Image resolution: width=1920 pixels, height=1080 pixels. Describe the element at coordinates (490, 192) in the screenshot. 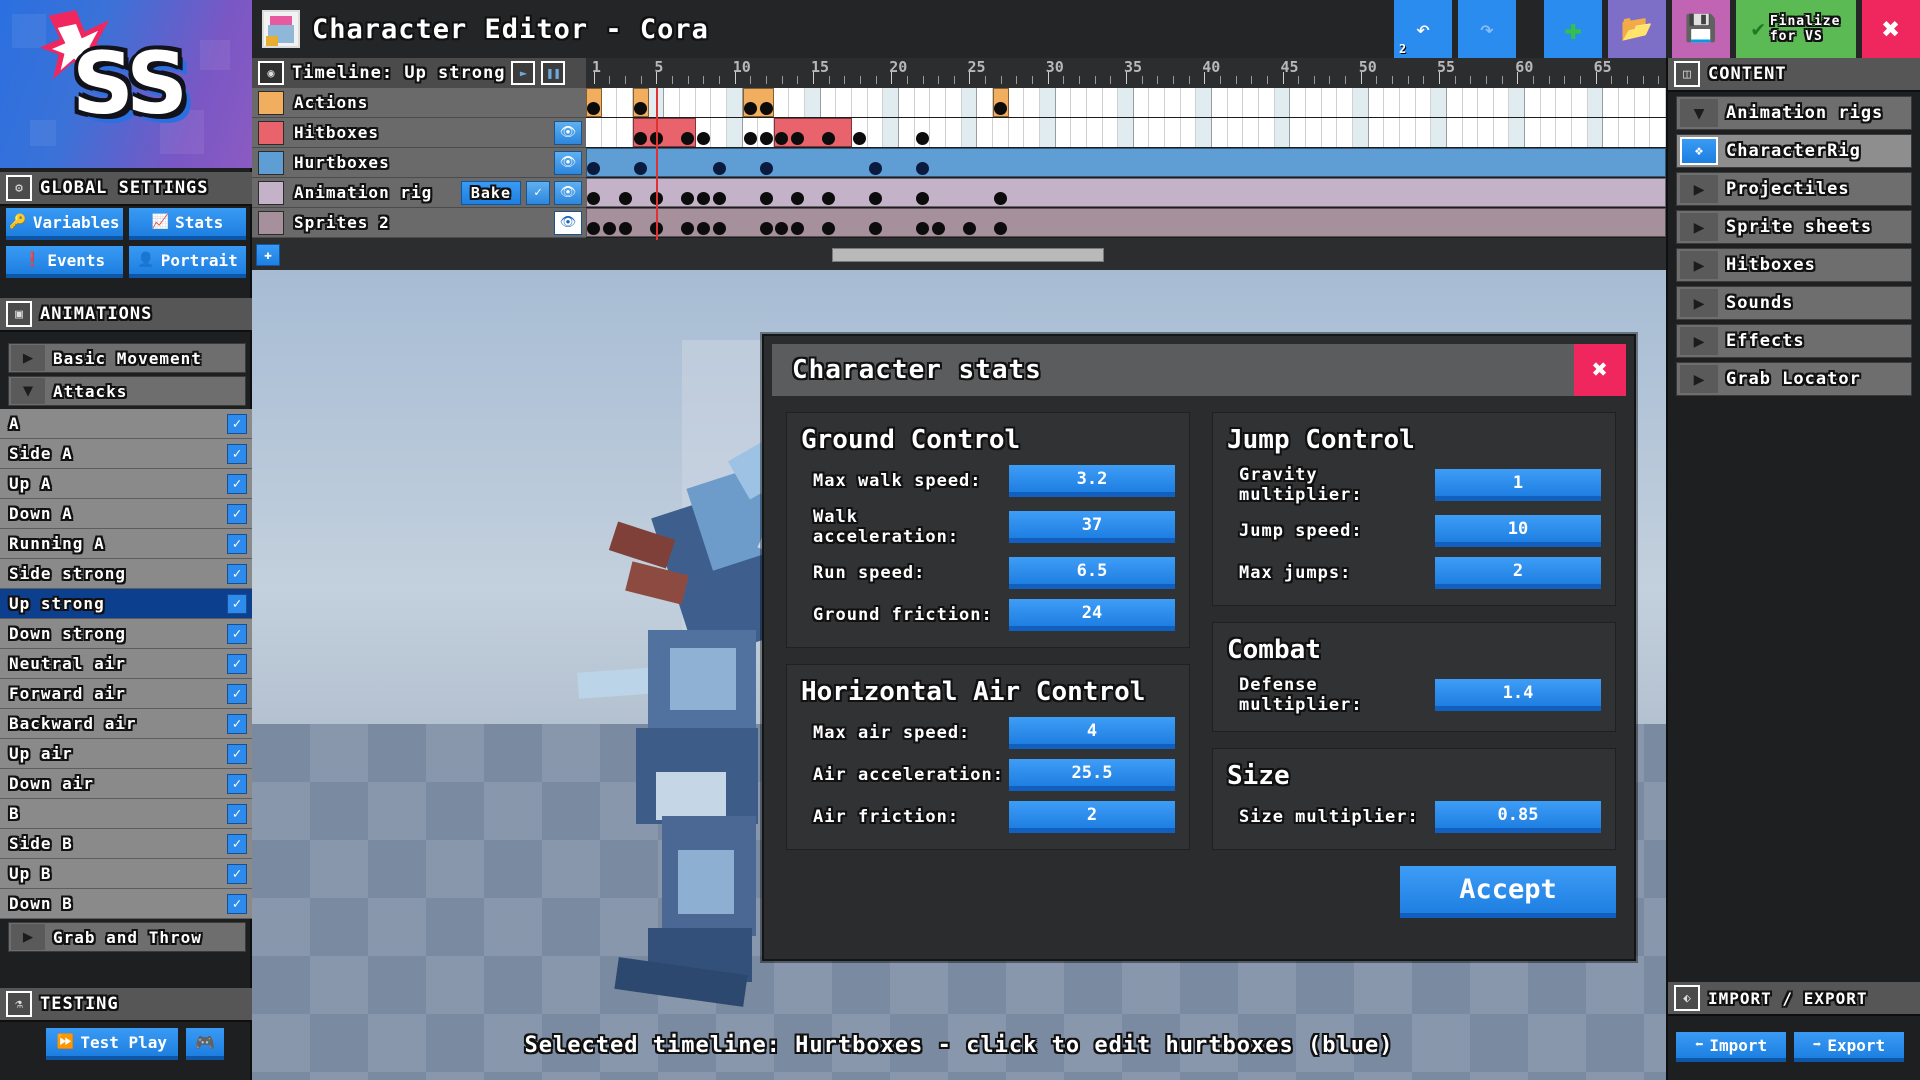

I see `bake-button: Bake` at that location.